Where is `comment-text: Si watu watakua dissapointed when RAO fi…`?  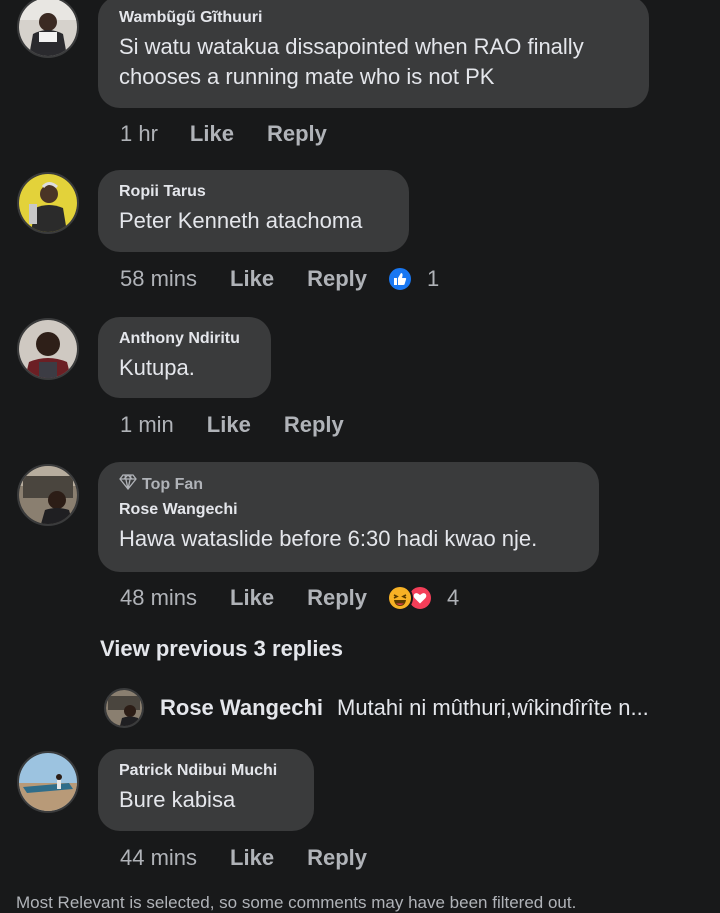
comment-text: Si watu watakua dissapointed when RAO fi… is located at coordinates (351, 61).